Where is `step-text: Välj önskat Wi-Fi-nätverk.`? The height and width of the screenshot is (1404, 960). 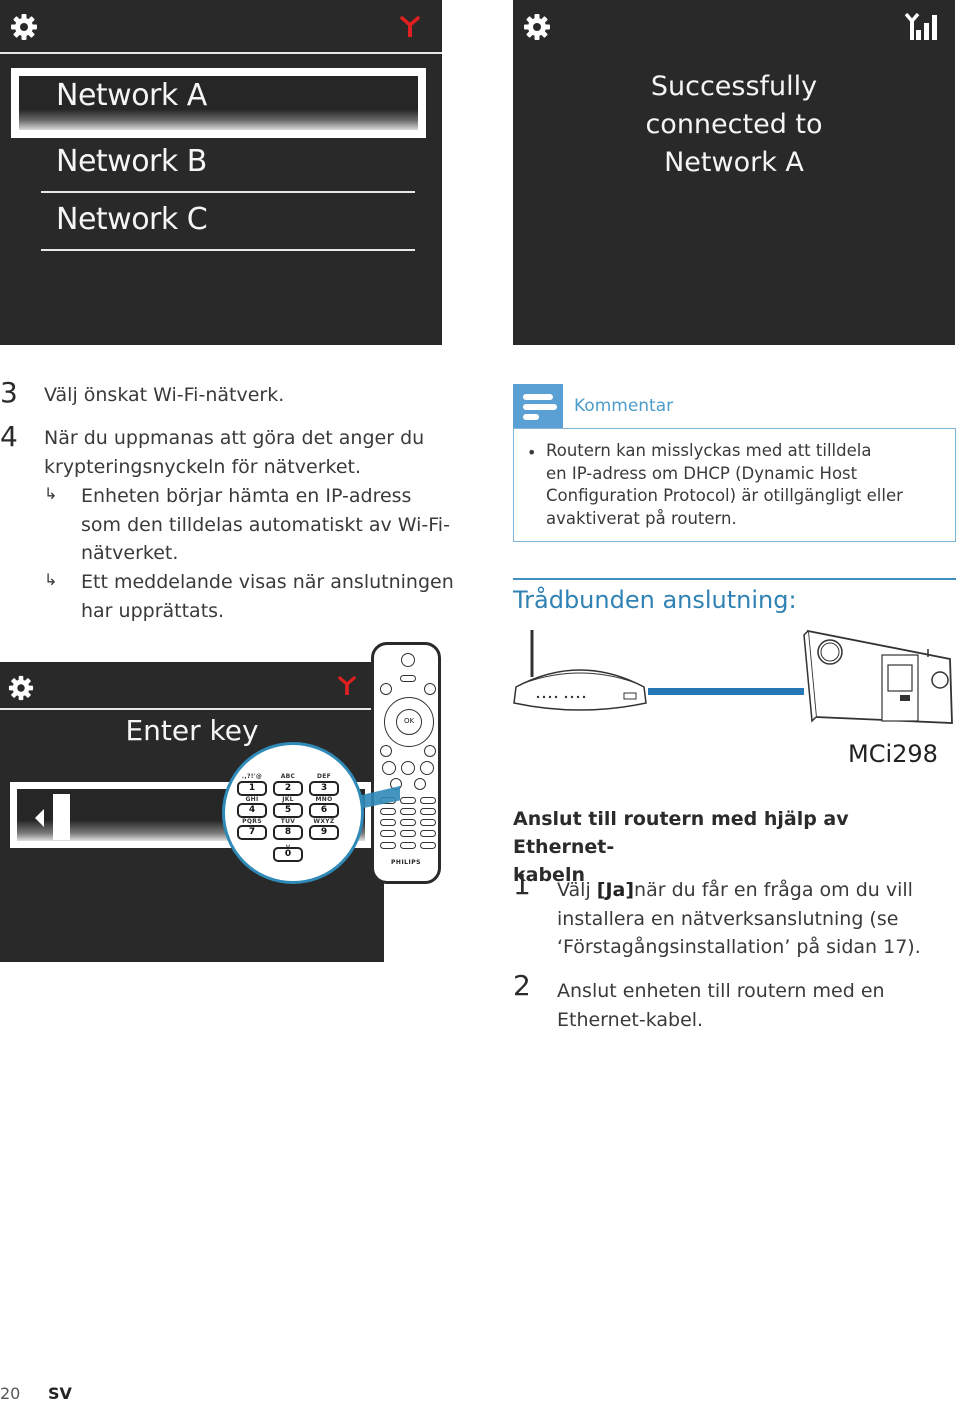 step-text: Välj önskat Wi-Fi-nätverk. is located at coordinates (164, 395).